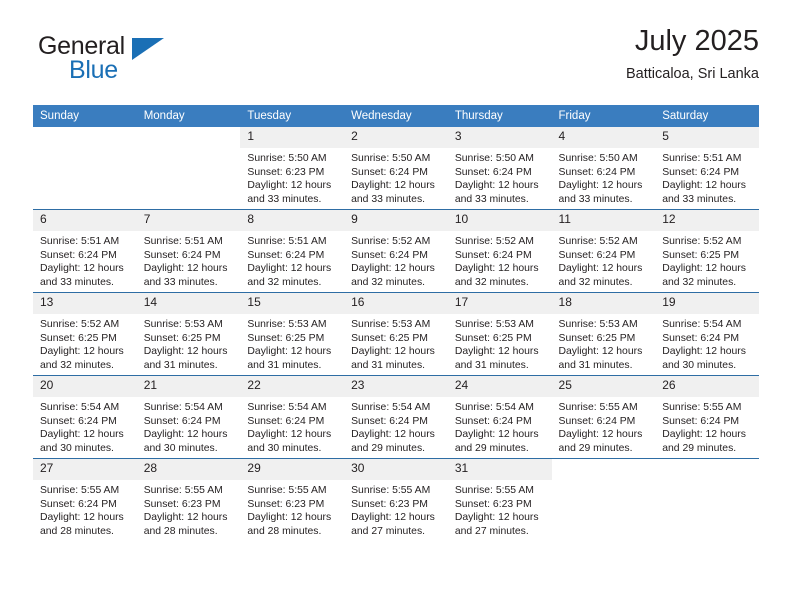  I want to click on day-number: 23, so click(396, 386).